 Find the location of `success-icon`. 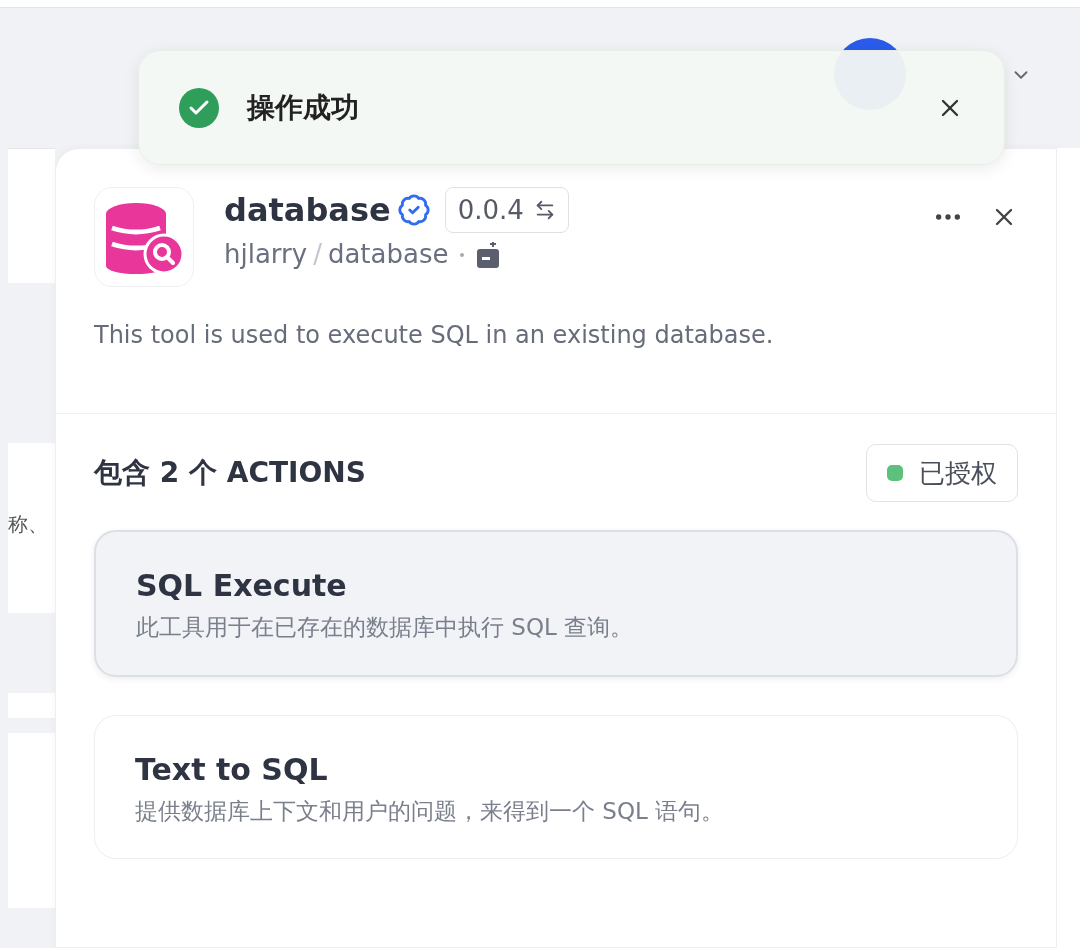

success-icon is located at coordinates (199, 107).